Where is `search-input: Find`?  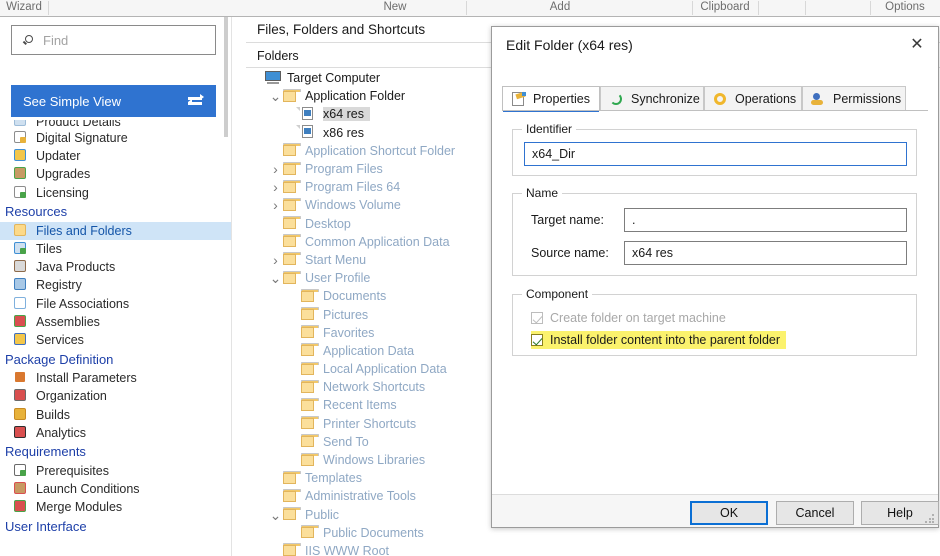 search-input: Find is located at coordinates (113, 40).